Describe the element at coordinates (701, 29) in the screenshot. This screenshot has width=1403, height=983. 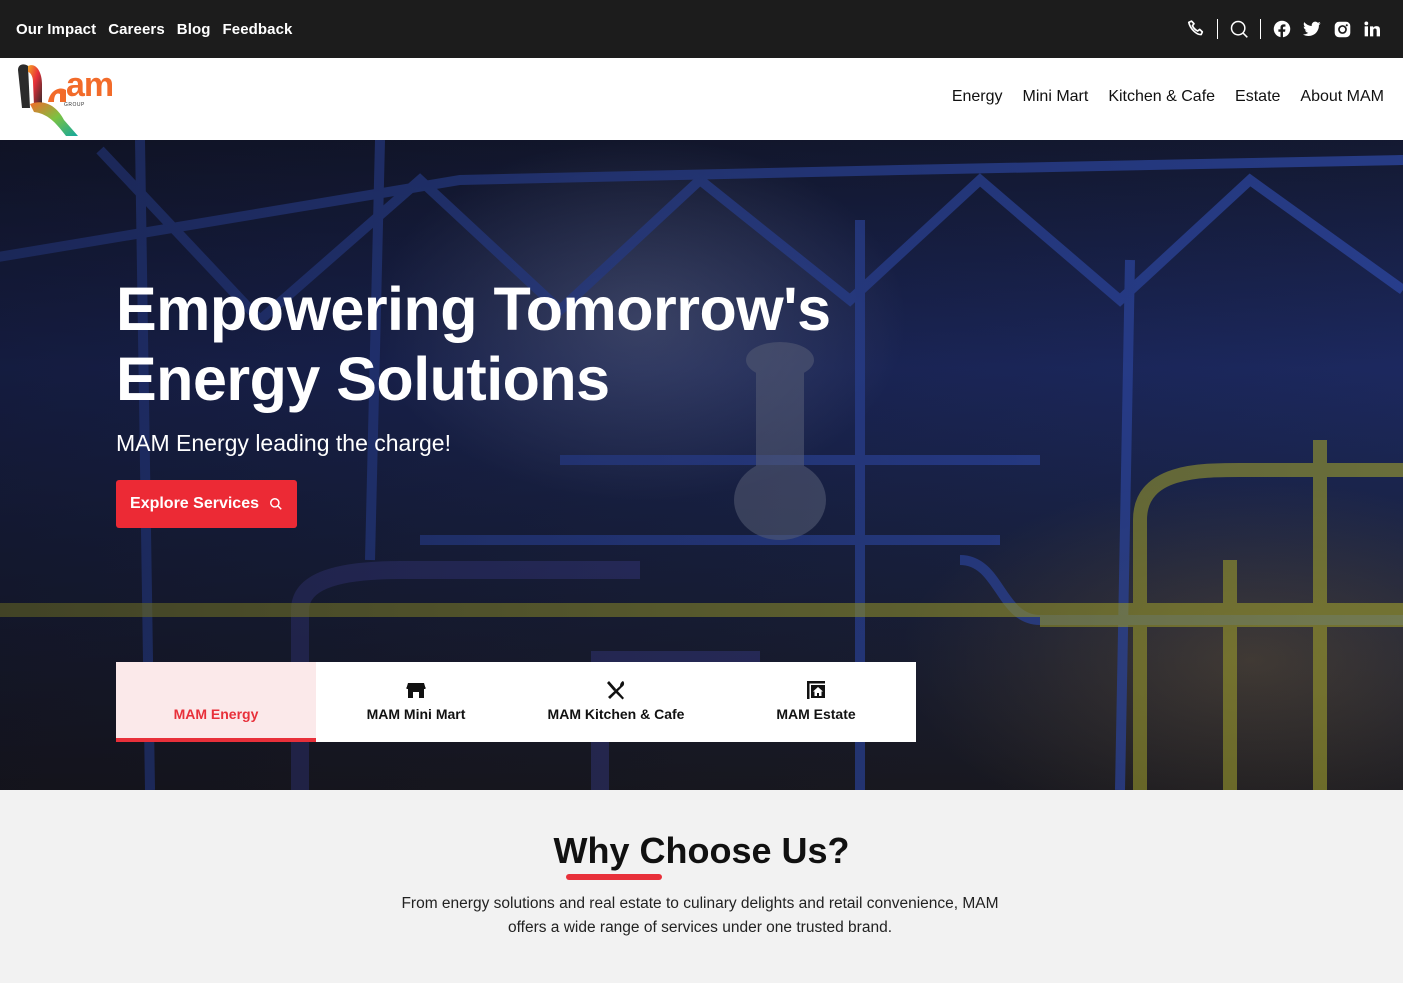
I see `top-bar: Our Impact Careers Blog Feedback` at that location.